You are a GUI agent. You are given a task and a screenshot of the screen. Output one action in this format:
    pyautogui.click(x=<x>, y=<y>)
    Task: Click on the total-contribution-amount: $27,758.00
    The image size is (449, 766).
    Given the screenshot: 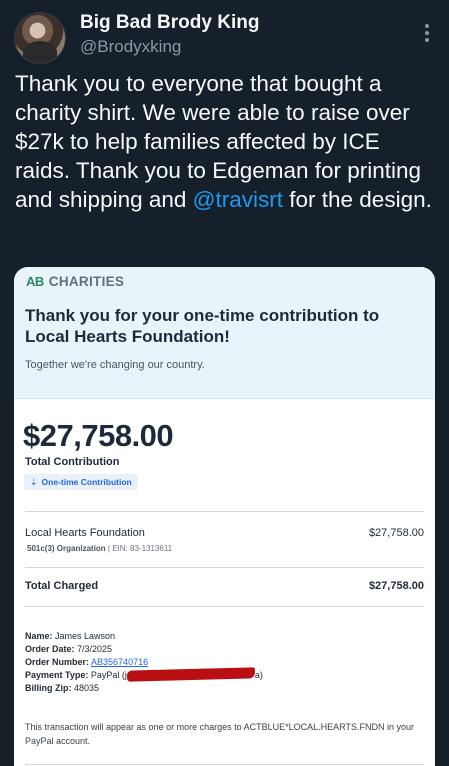 What is the action you would take?
    pyautogui.click(x=98, y=435)
    